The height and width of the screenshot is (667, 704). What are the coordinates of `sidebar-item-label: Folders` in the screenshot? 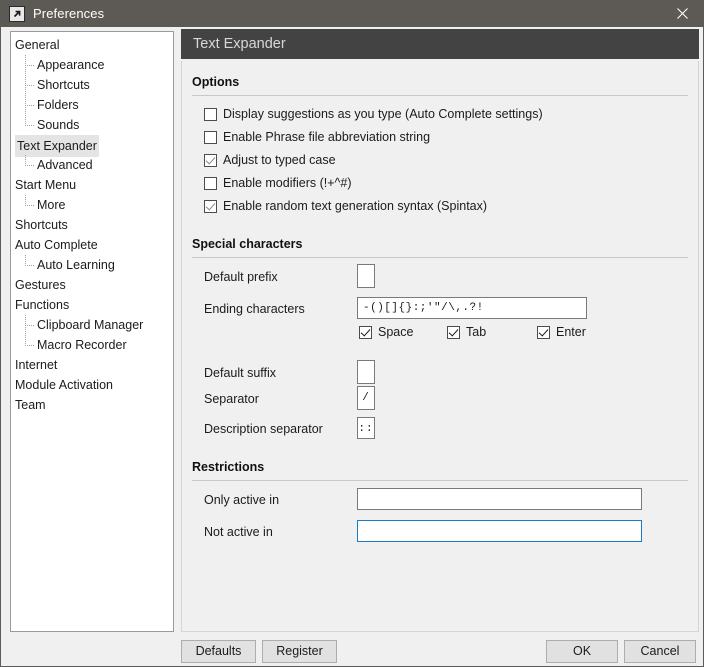 It's located at (58, 105).